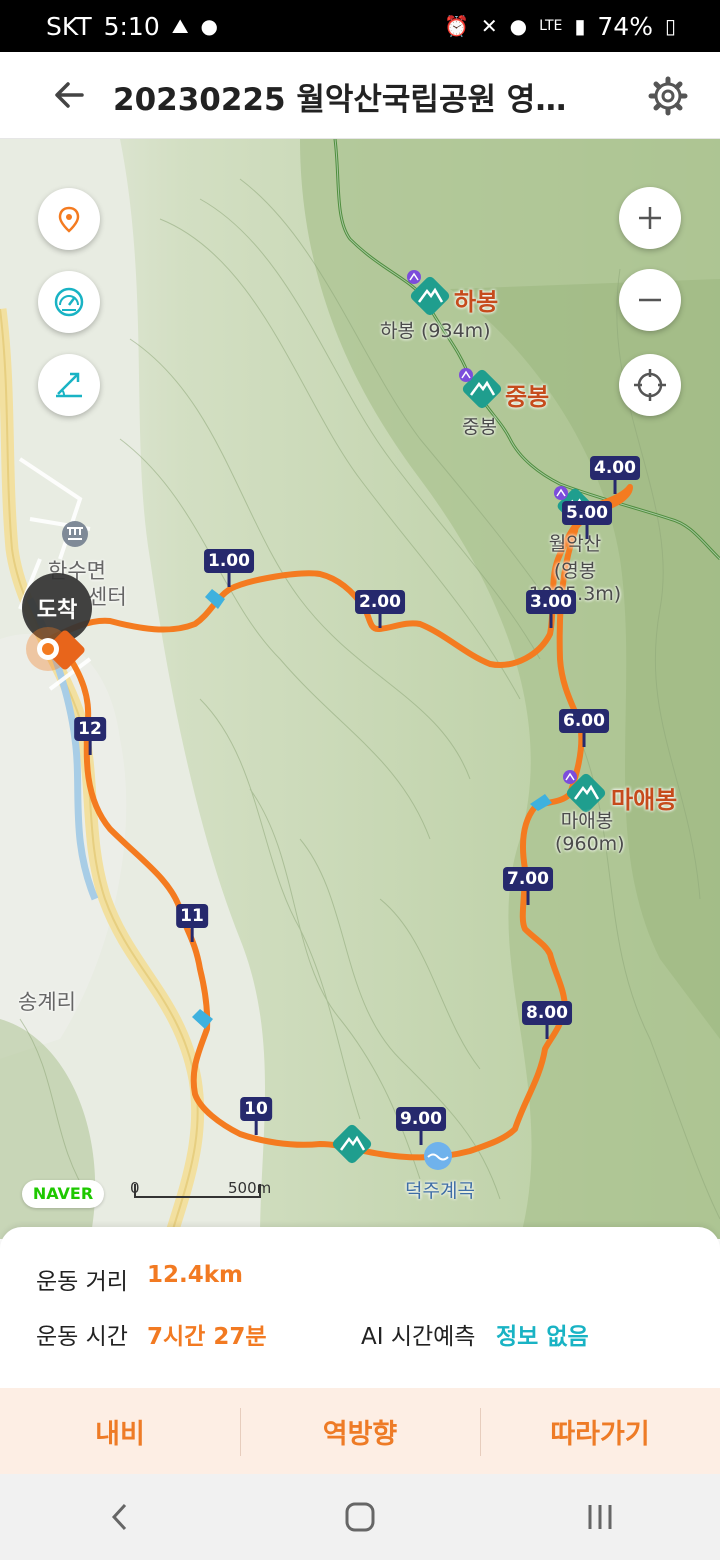 This screenshot has height=1560, width=720. What do you see at coordinates (195, 1275) in the screenshot?
I see `distance-value: 12.4km` at bounding box center [195, 1275].